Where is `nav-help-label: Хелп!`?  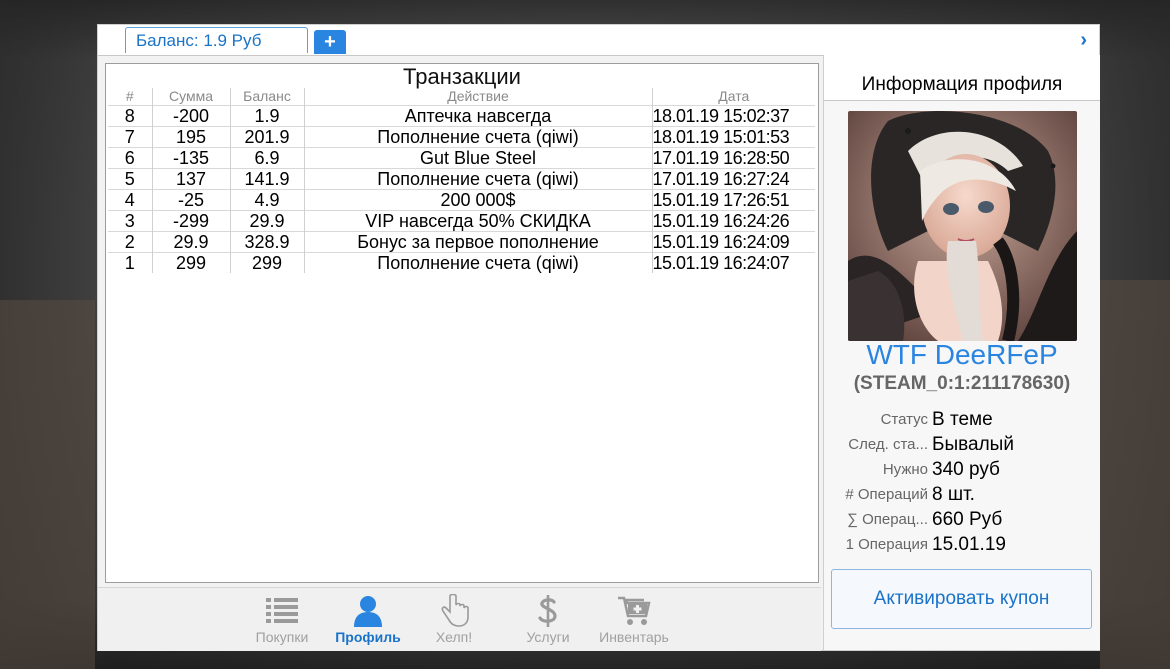 nav-help-label: Хелп! is located at coordinates (454, 637).